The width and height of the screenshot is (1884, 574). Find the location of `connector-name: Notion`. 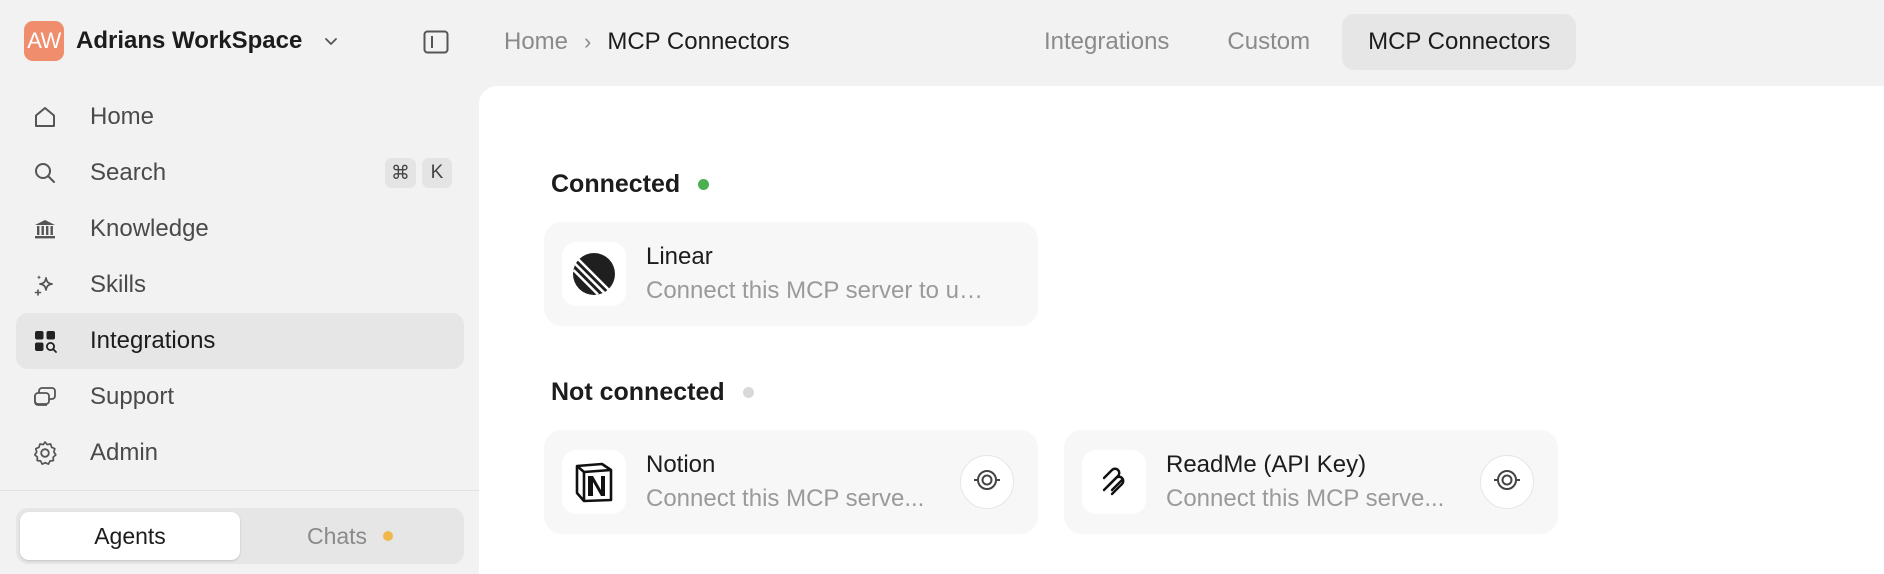

connector-name: Notion is located at coordinates (681, 464).